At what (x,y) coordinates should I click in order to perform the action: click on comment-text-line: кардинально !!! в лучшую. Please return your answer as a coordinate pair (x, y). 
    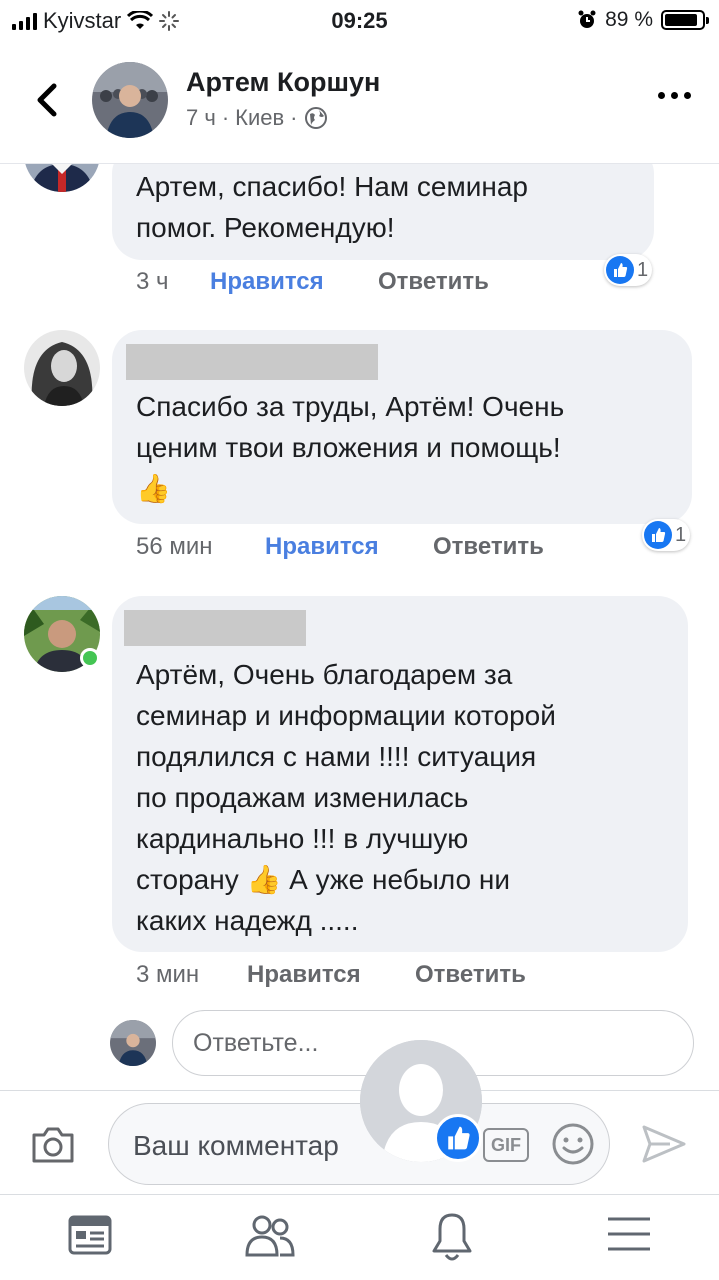
    Looking at the image, I should click on (302, 838).